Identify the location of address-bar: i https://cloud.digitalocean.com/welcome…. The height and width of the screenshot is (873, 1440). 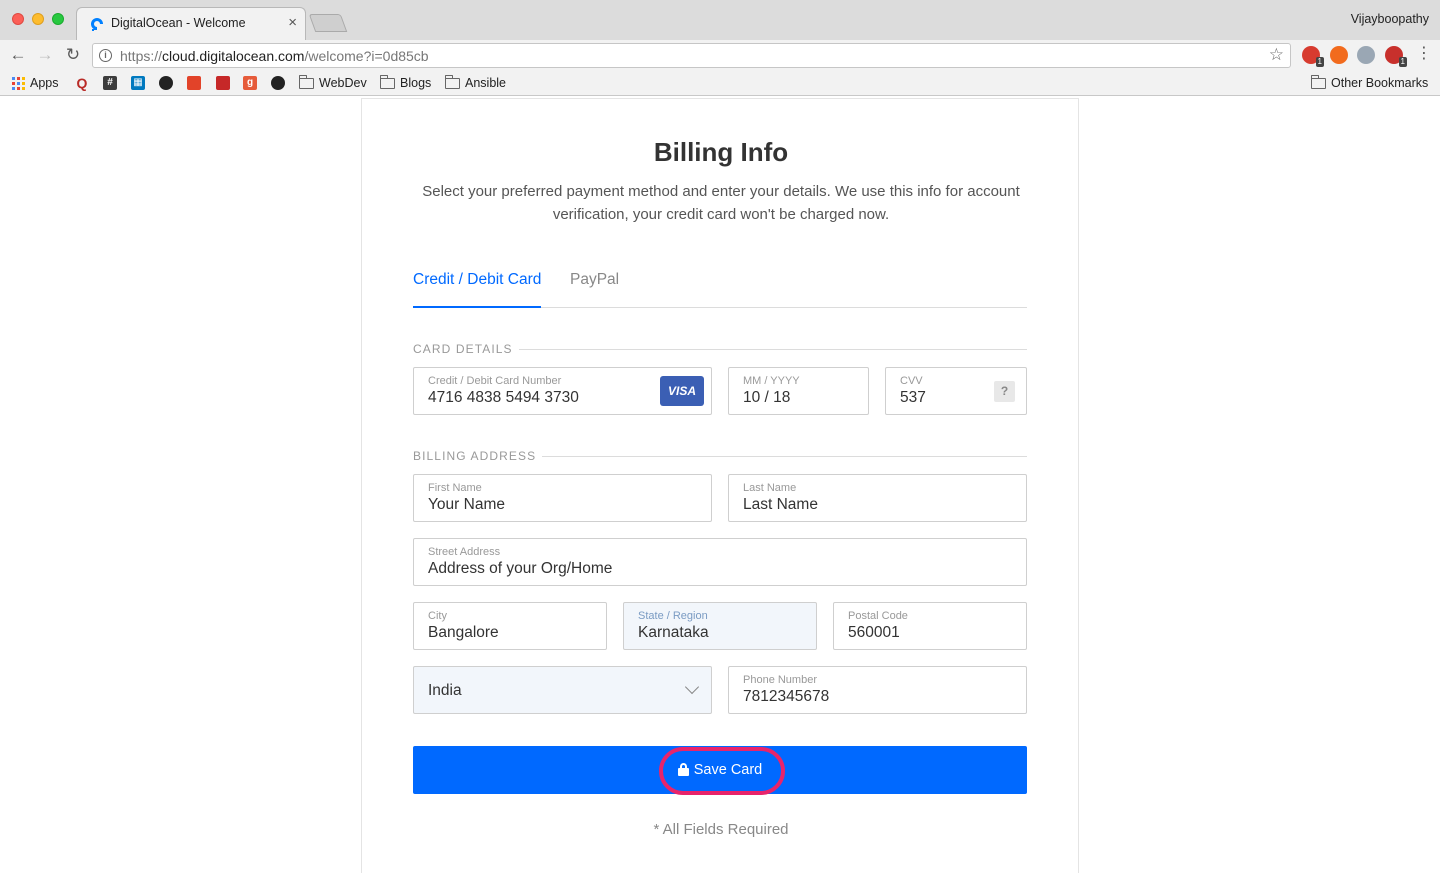
(691, 55).